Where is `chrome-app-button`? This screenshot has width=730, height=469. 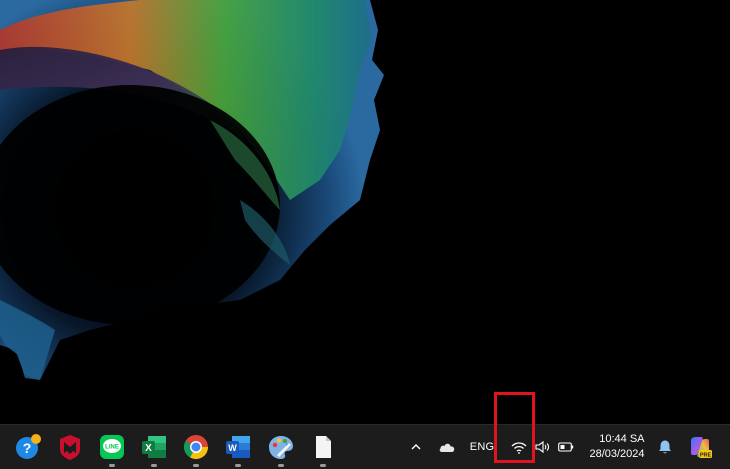
chrome-app-button is located at coordinates (196, 449).